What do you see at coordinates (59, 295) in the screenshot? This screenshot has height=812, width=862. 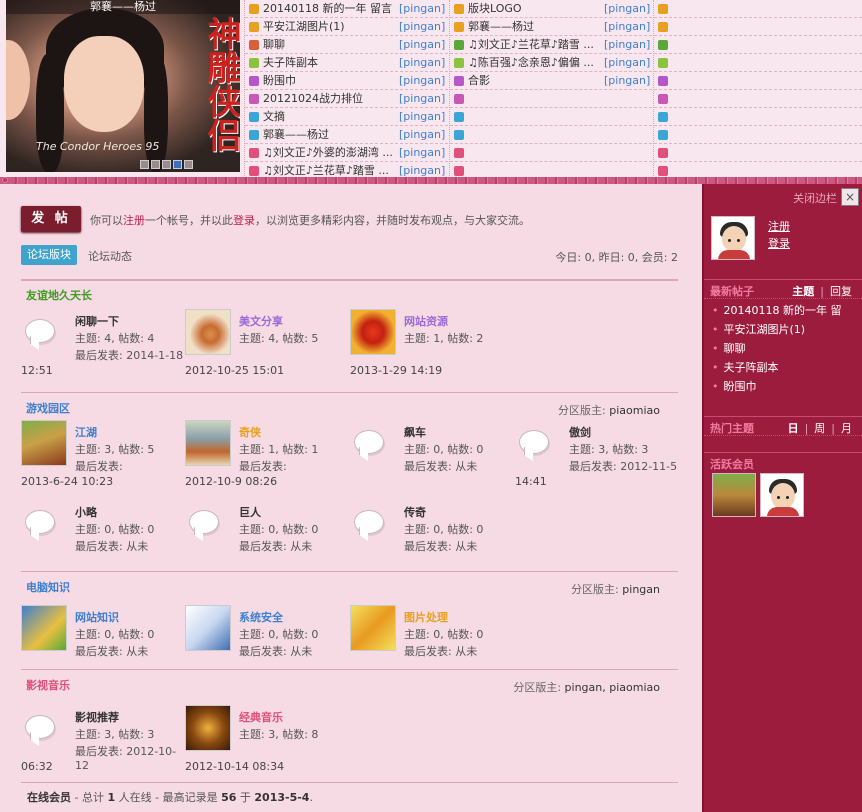 I see `section-title: 友谊地久天长` at bounding box center [59, 295].